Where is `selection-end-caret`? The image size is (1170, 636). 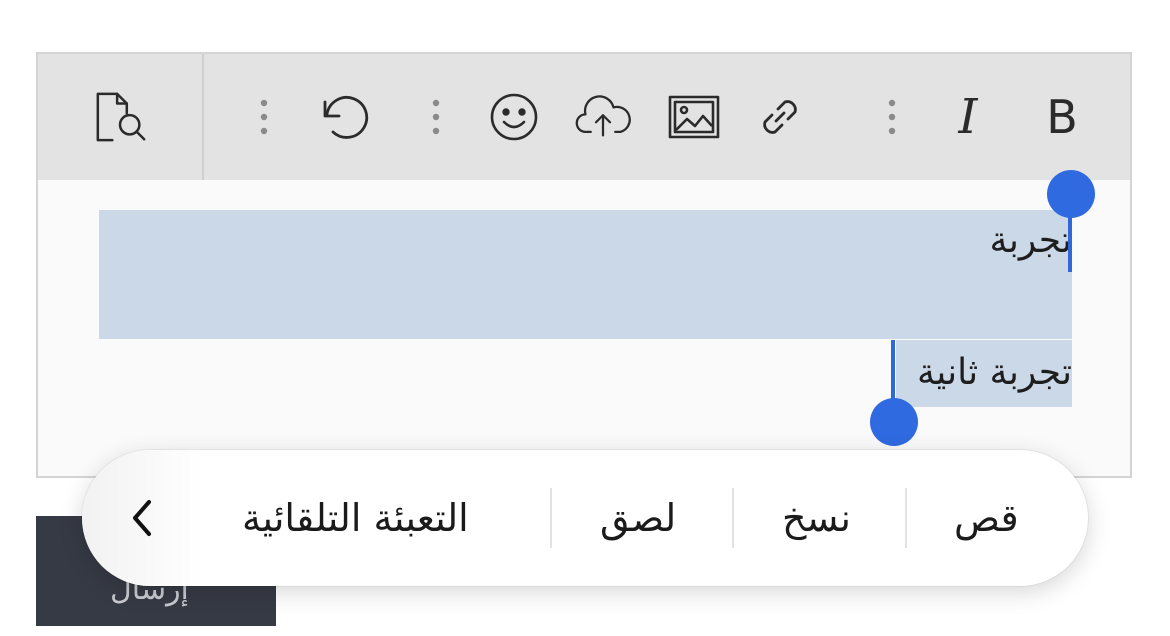
selection-end-caret is located at coordinates (893, 371).